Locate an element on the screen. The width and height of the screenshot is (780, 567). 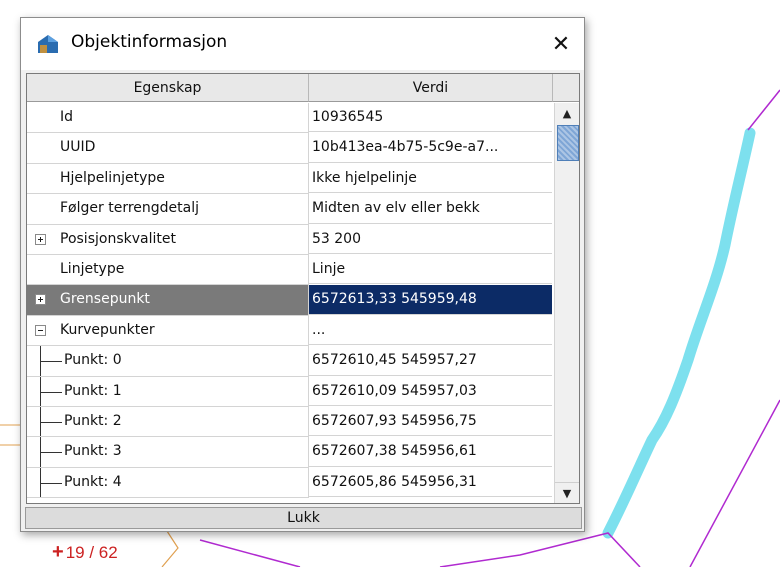
property-cell: Punkt: 0 is located at coordinates (168, 361).